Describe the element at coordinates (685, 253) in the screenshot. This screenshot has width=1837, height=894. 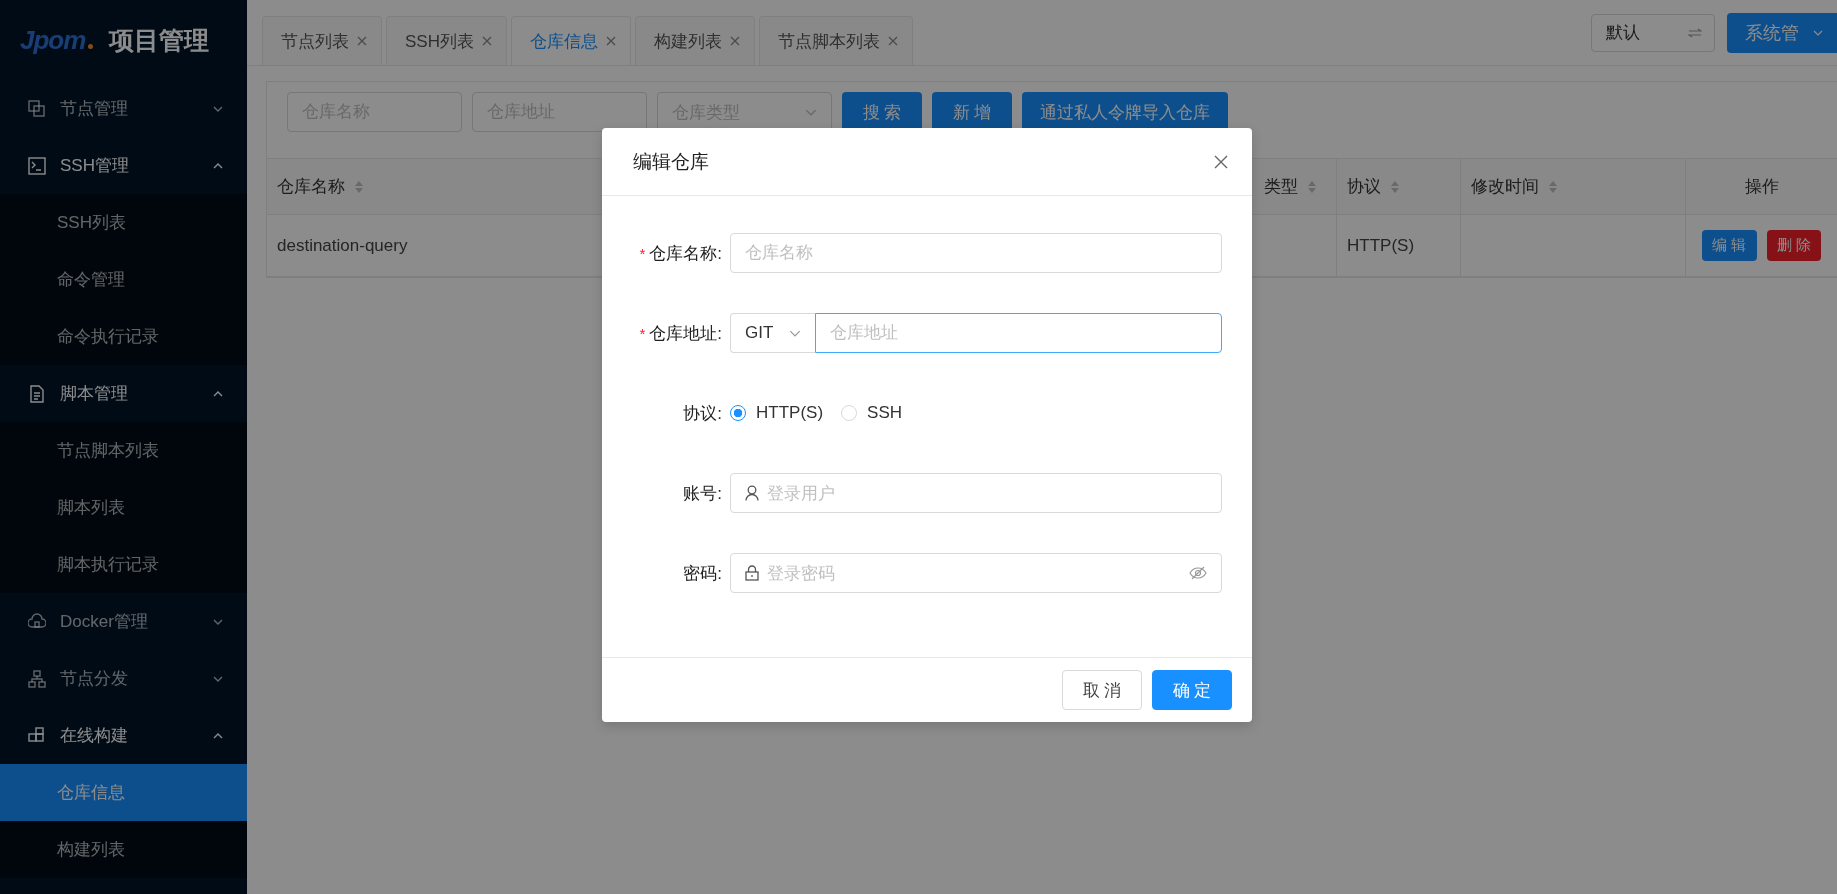
I see `field-label: 仓库名称:` at that location.